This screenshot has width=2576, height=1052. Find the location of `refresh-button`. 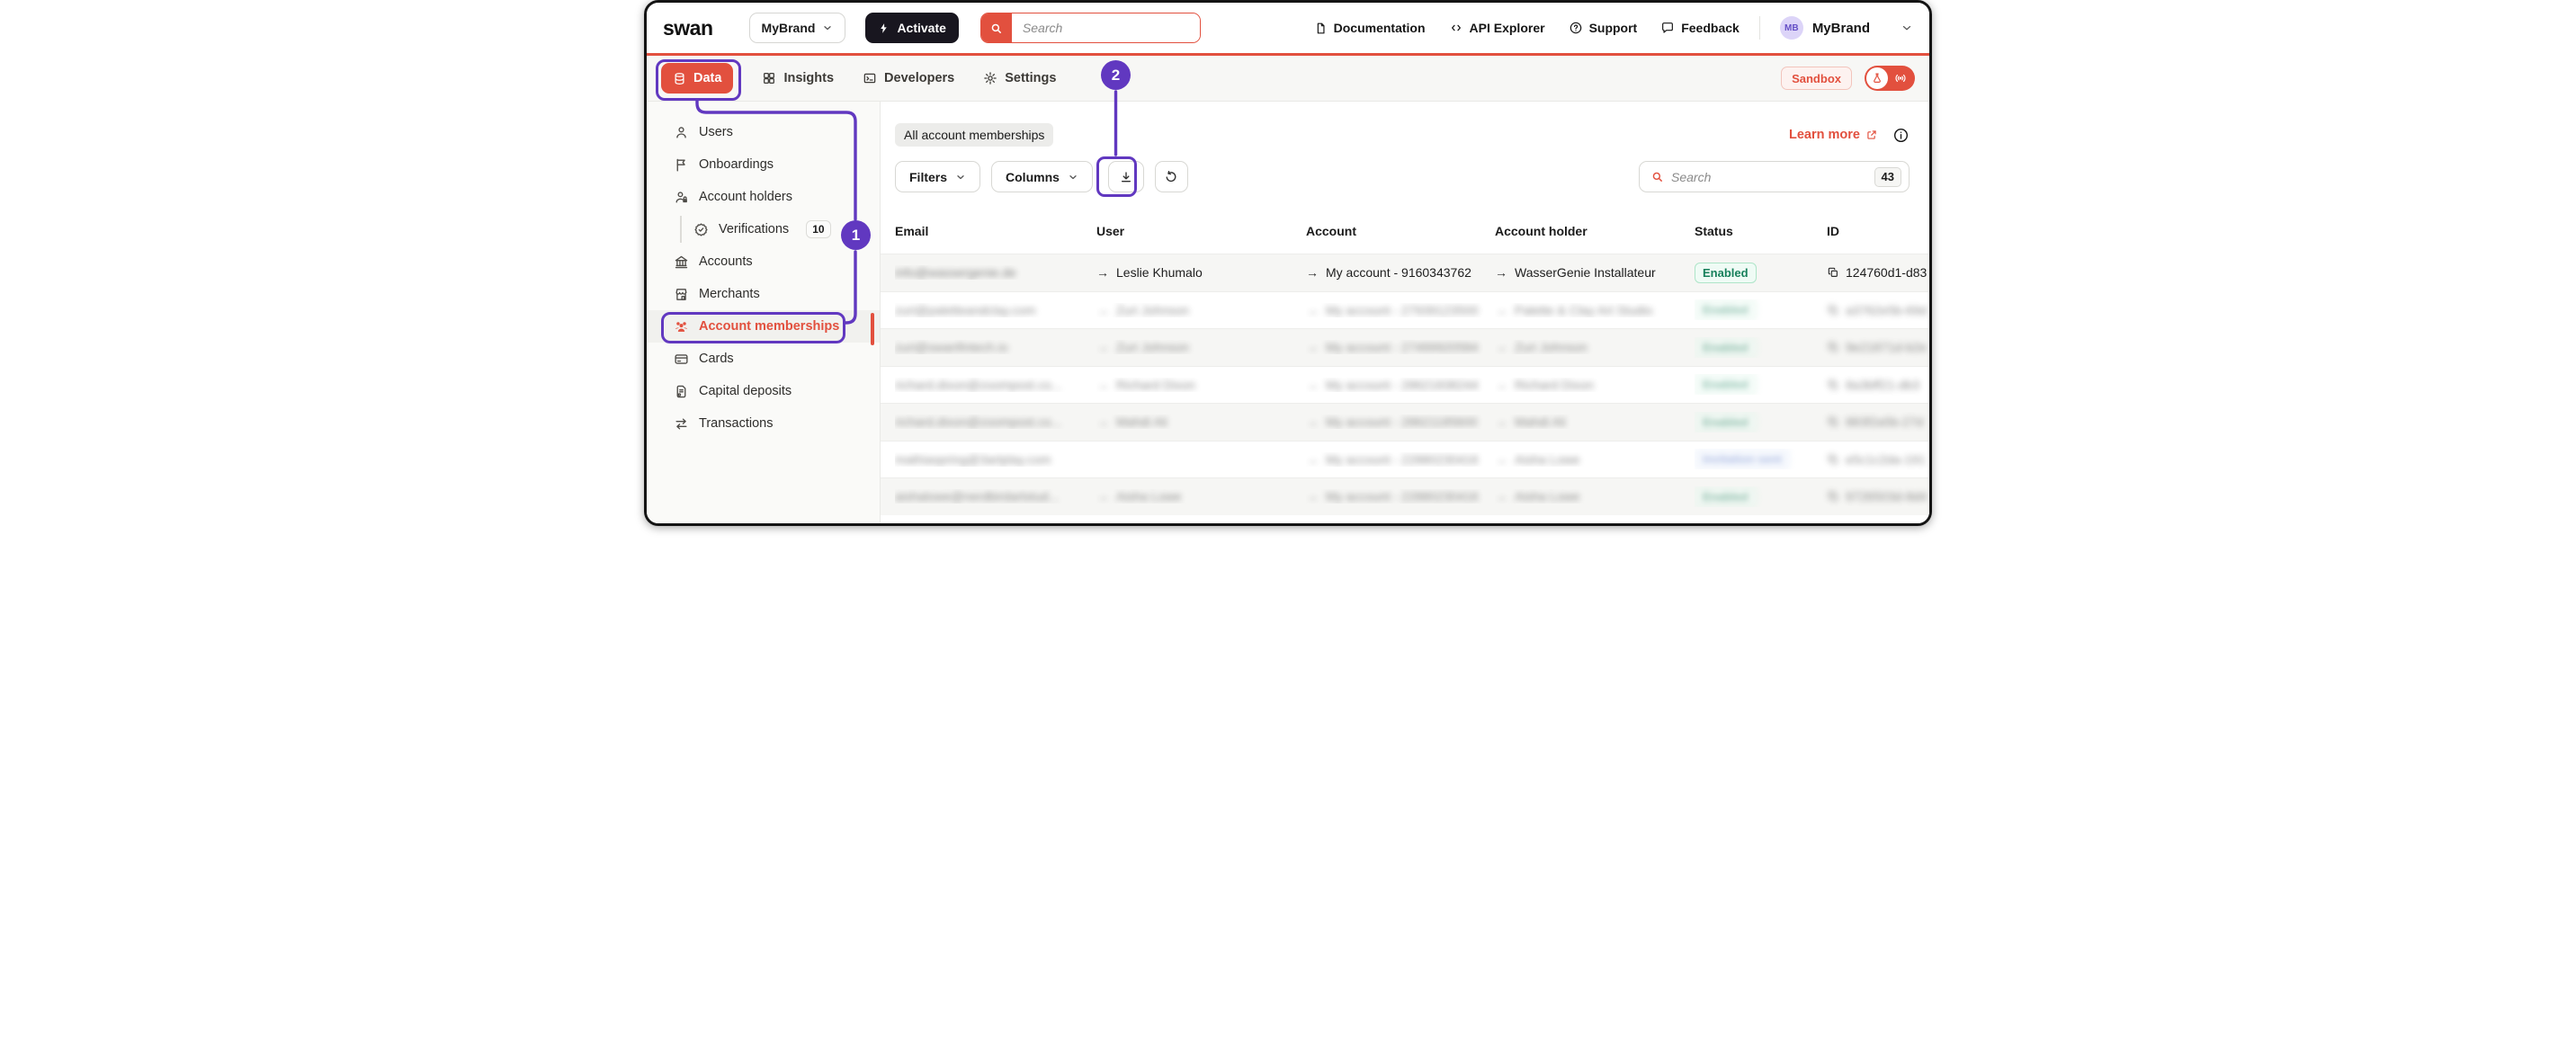

refresh-button is located at coordinates (1171, 176).